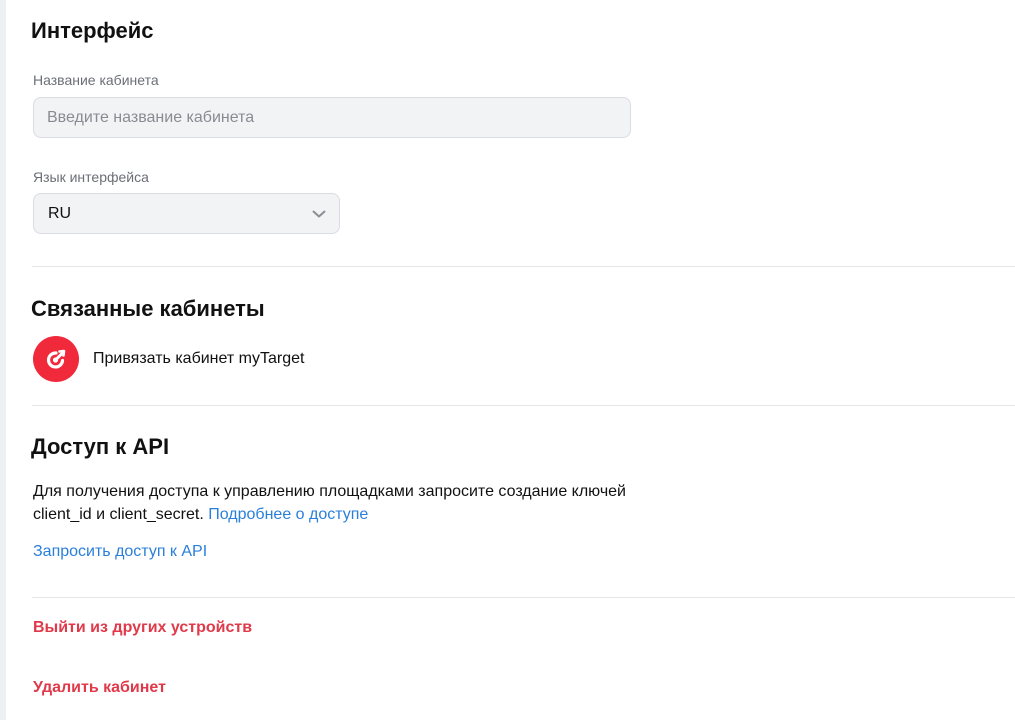 The width and height of the screenshot is (1015, 720). What do you see at coordinates (319, 214) in the screenshot?
I see `chevron-down-icon` at bounding box center [319, 214].